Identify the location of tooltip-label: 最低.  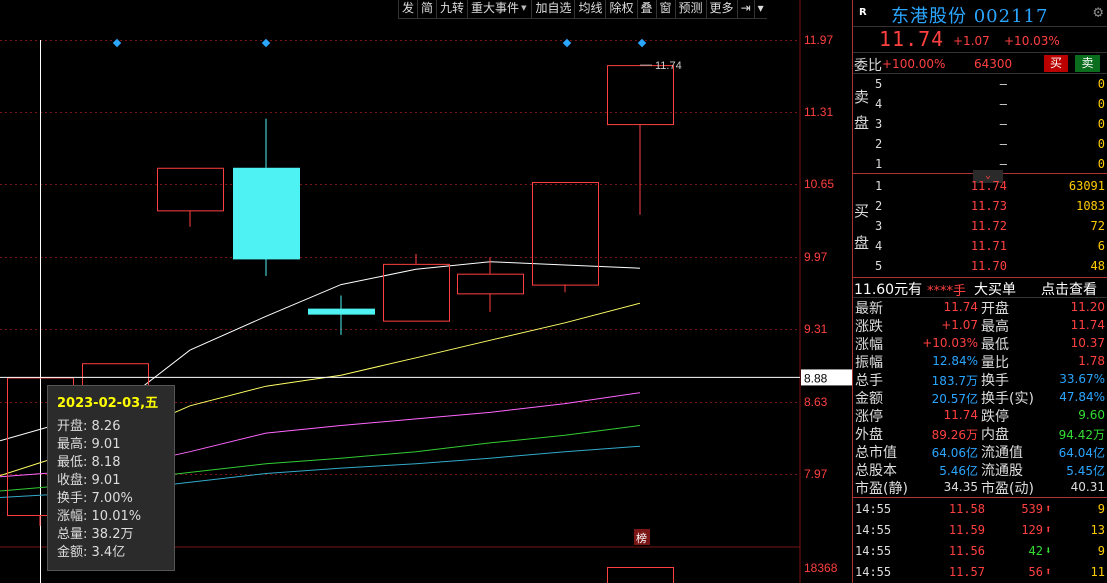
(70, 462).